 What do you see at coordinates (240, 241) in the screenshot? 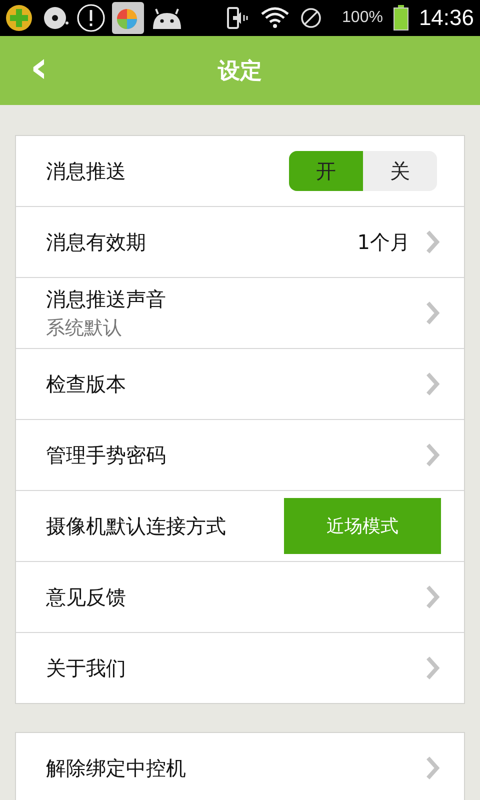
I see `settings-row: 消息有效期 1个月` at bounding box center [240, 241].